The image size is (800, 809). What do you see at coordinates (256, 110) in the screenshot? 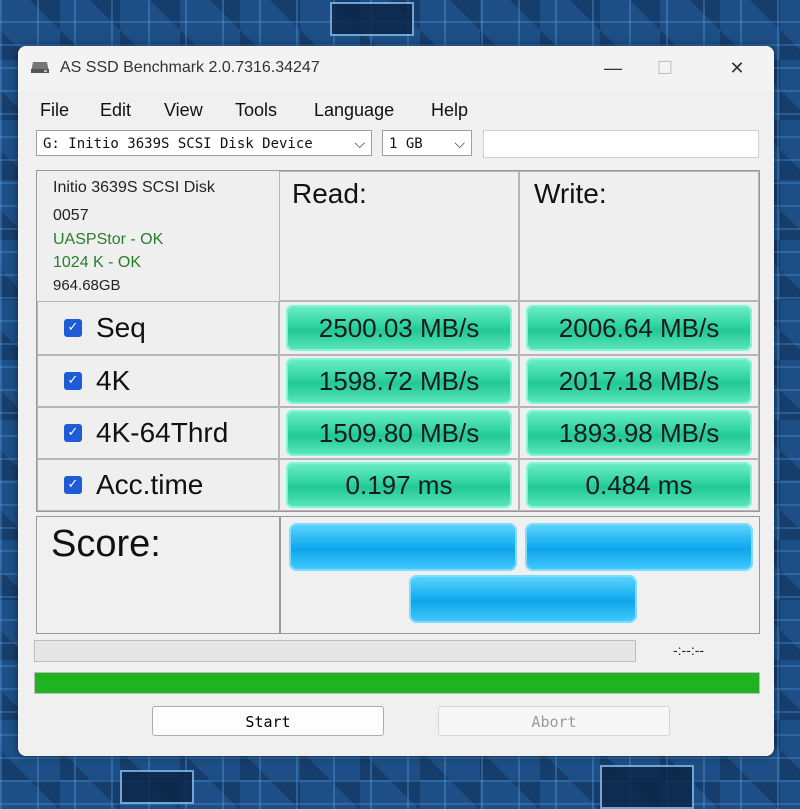
I see `menu-tools: Tools` at bounding box center [256, 110].